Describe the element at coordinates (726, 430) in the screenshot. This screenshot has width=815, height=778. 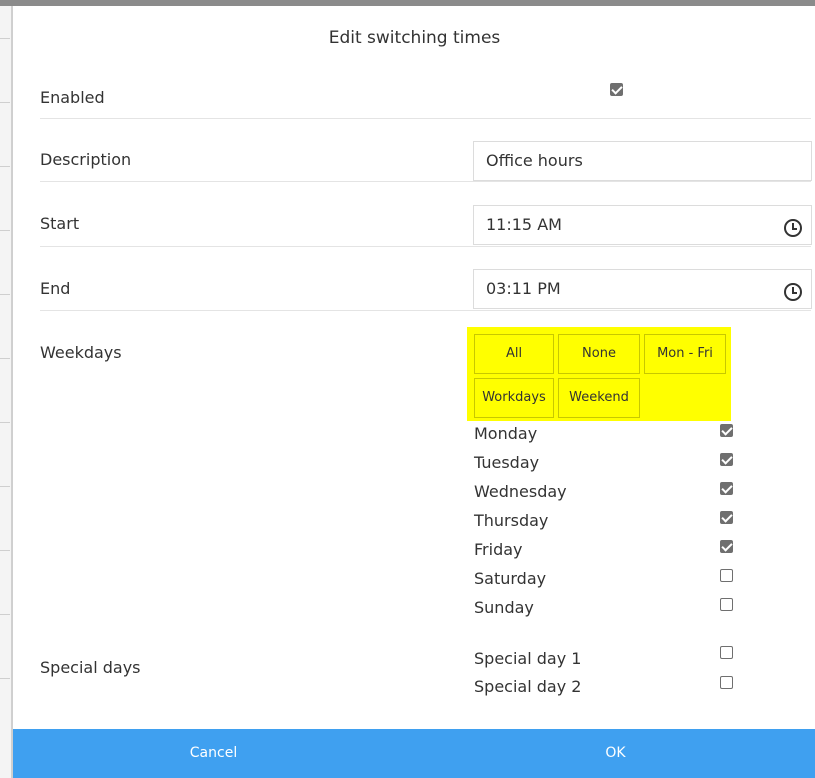
I see `monday-checkbox` at that location.